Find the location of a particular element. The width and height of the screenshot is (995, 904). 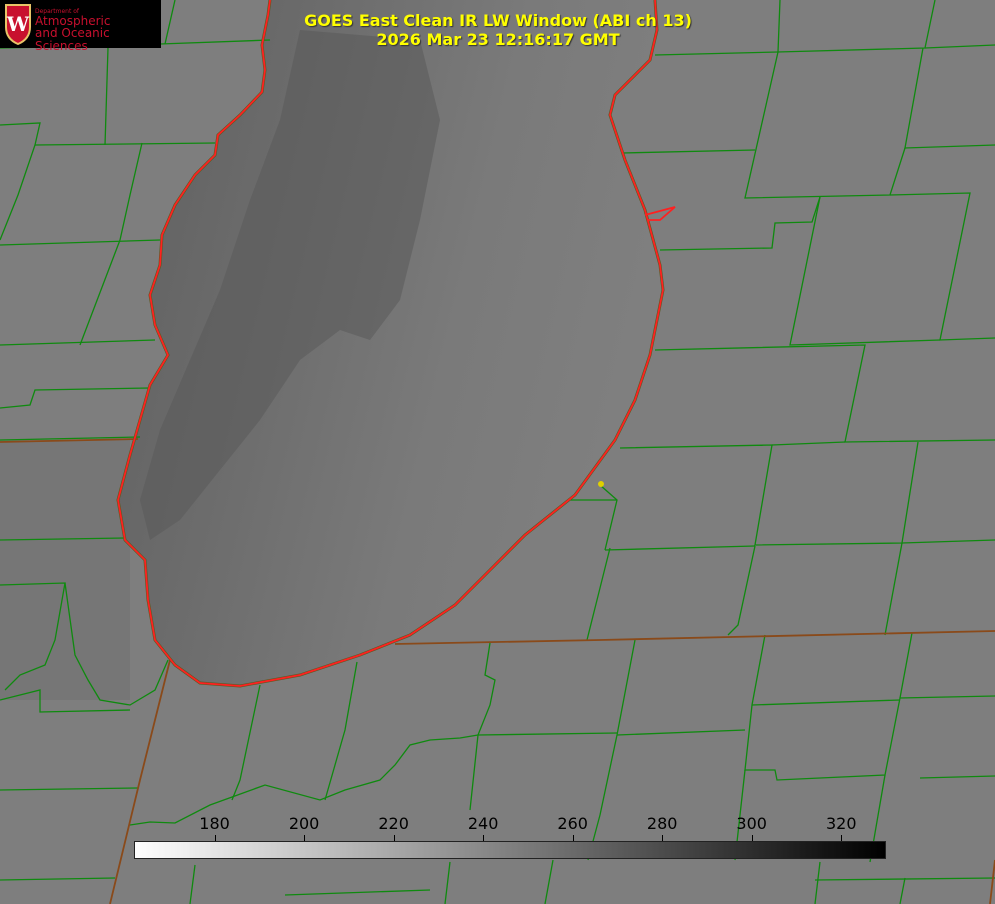

colorbar is located at coordinates (510, 850).